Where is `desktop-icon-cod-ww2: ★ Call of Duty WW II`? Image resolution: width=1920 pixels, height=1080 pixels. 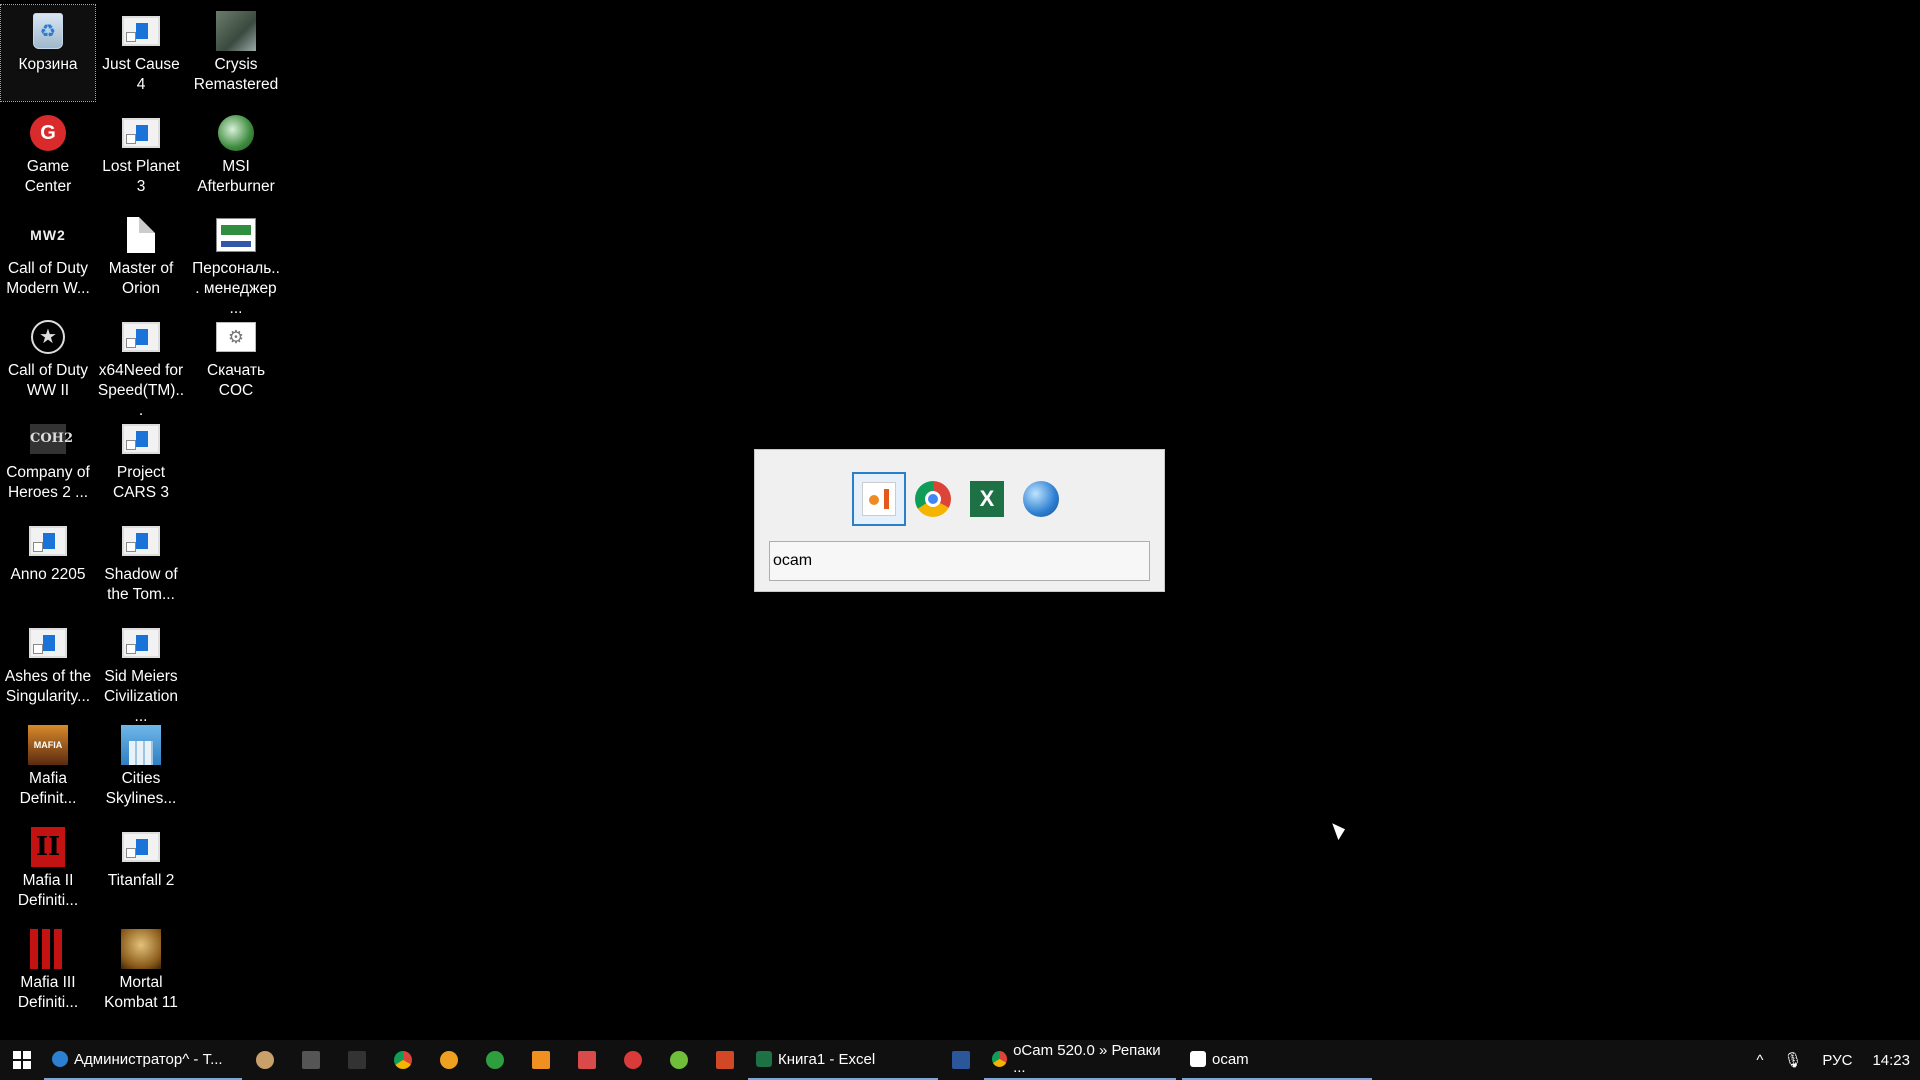 desktop-icon-cod-ww2: ★ Call of Duty WW II is located at coordinates (48, 359).